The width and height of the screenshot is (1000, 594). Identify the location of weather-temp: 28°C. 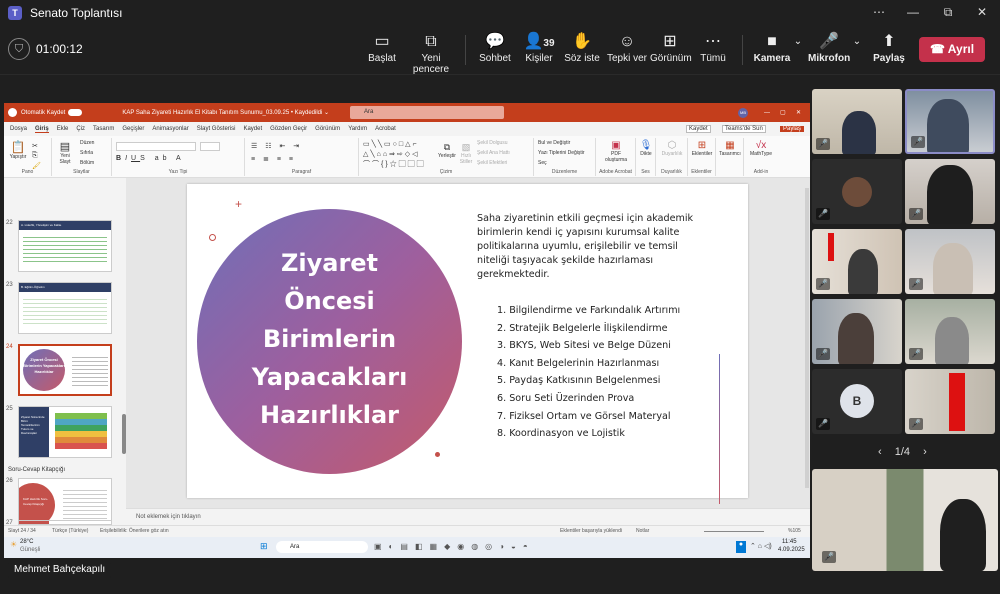
(26, 542).